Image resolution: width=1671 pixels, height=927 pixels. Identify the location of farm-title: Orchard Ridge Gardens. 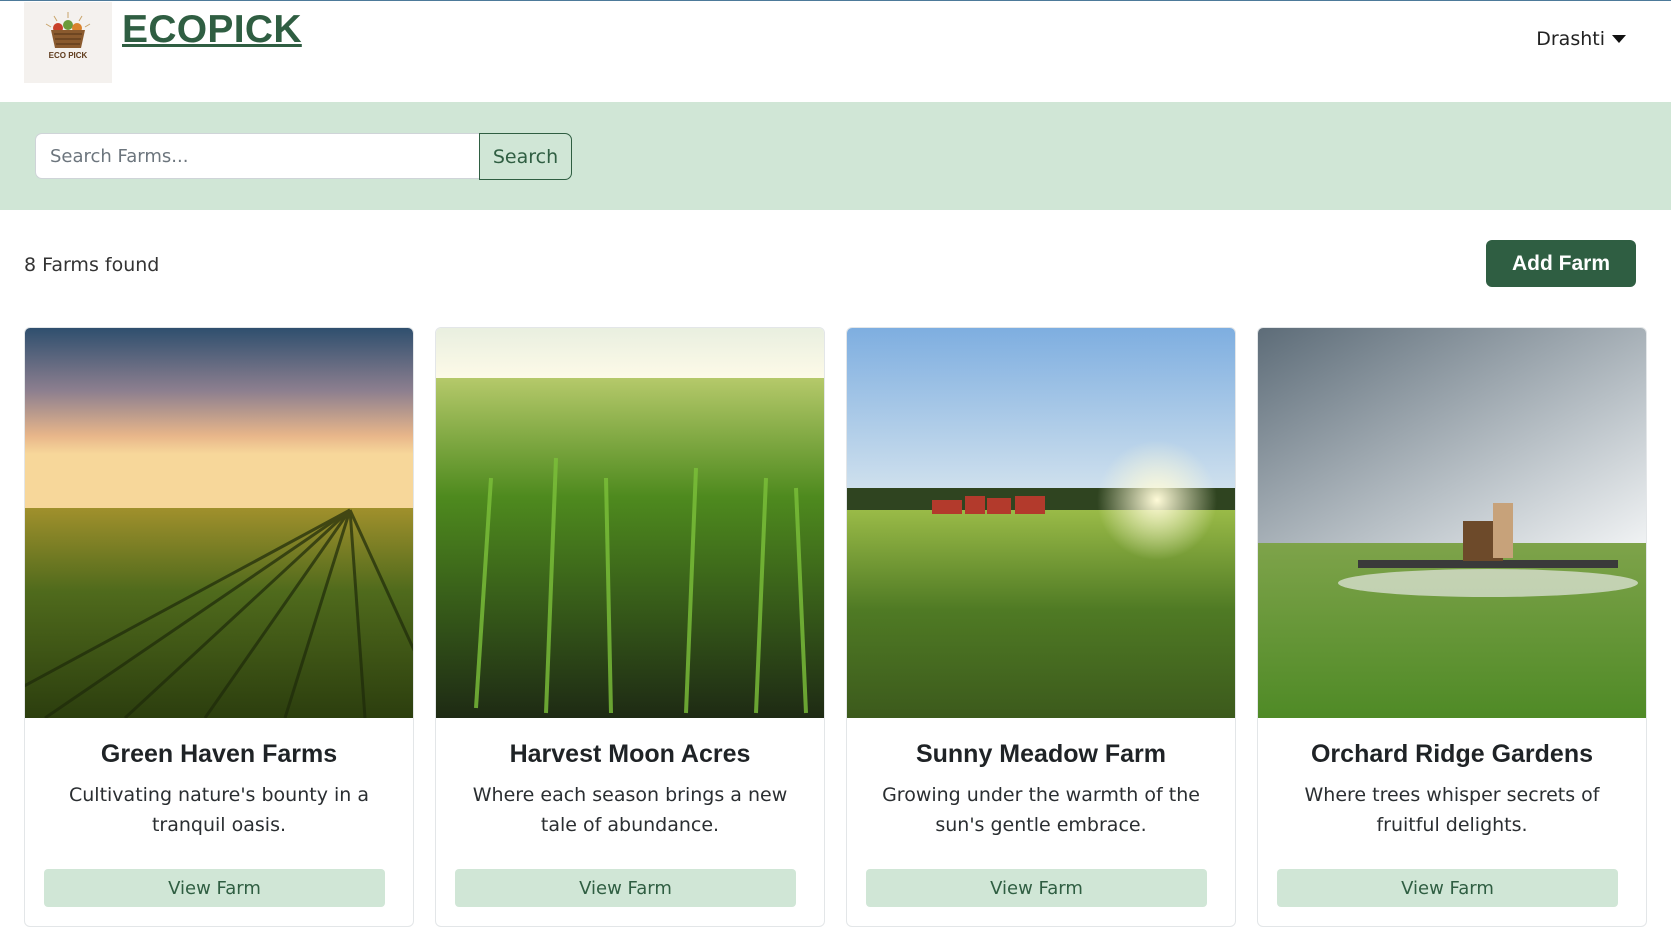
(1452, 754).